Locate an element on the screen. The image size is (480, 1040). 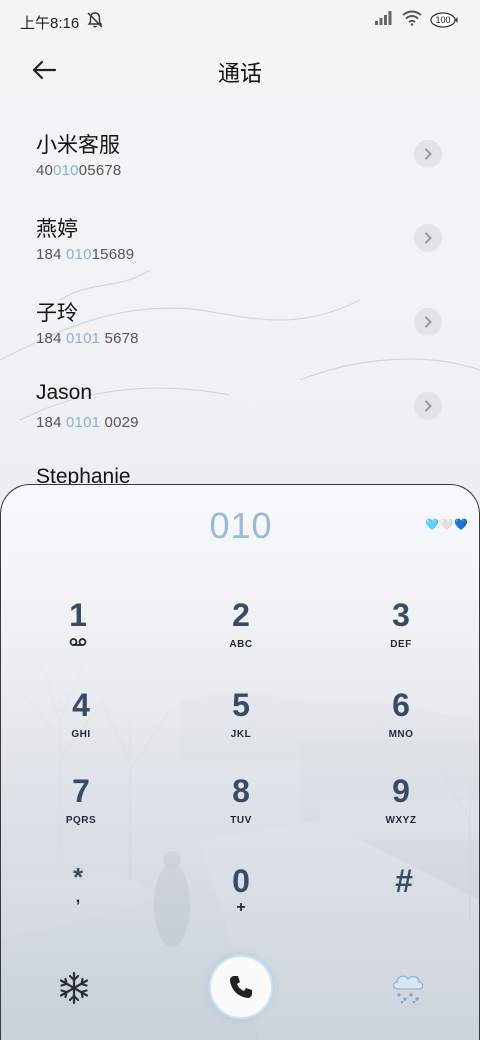
dialed-number: 010 is located at coordinates (241, 525).